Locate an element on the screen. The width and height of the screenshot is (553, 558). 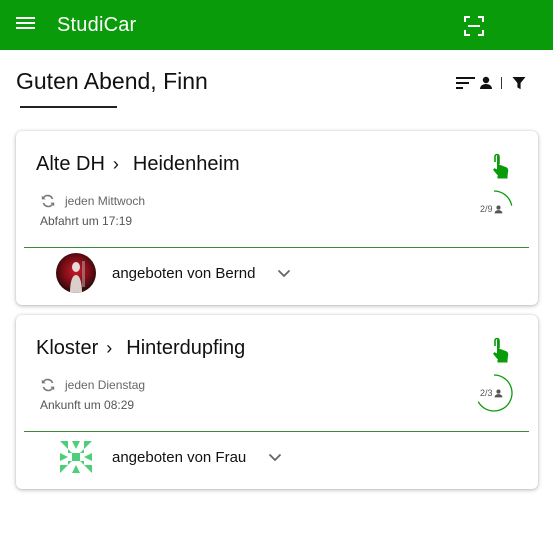
app-bar: StudiCar is located at coordinates (276, 25).